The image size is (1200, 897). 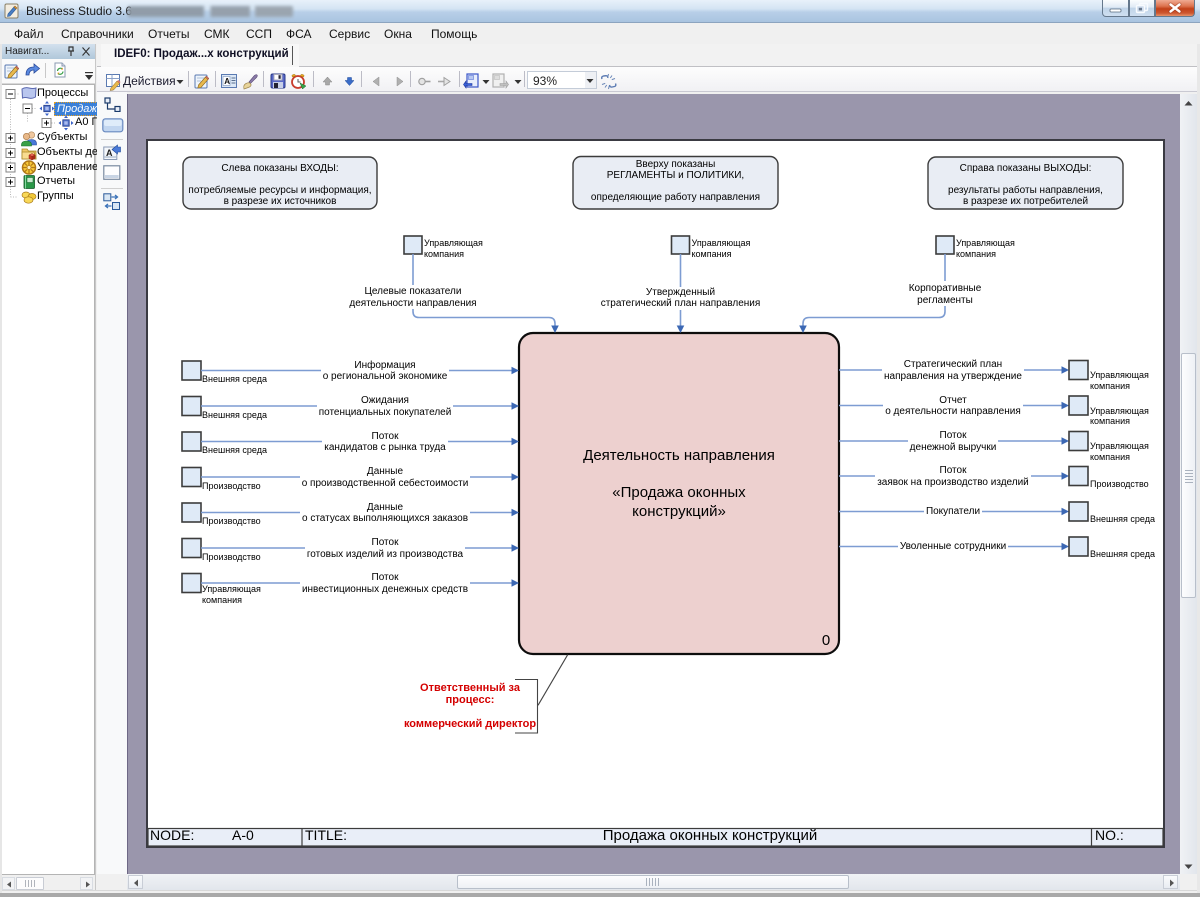 I want to click on svg-text: A, so click(x=227, y=81).